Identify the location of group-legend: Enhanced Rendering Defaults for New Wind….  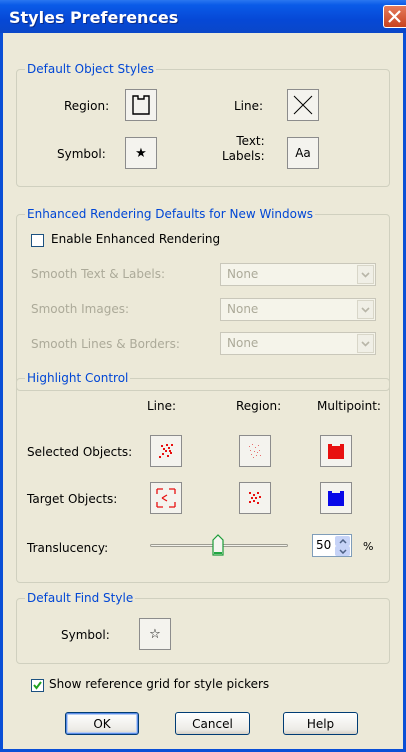
(170, 214).